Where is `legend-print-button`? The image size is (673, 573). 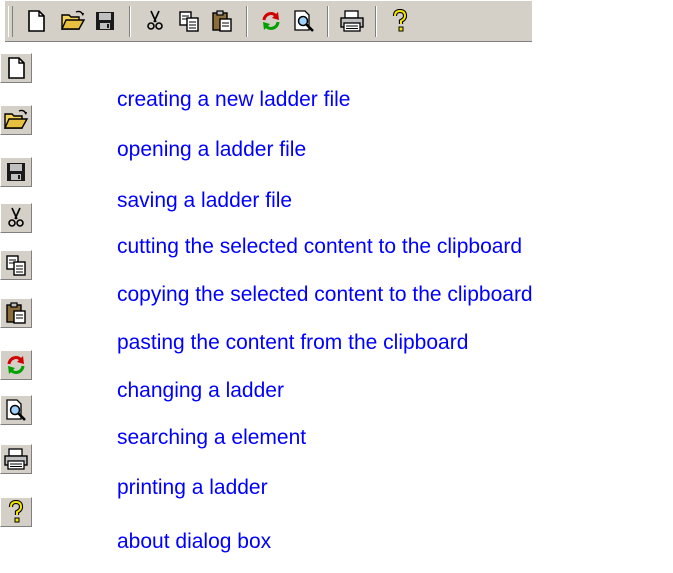
legend-print-button is located at coordinates (16, 459).